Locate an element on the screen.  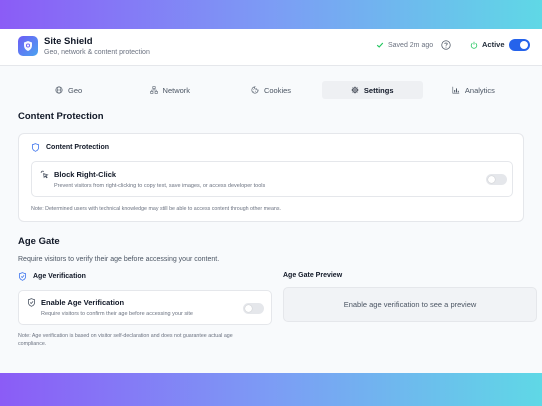
bottom-gradient-band is located at coordinates (271, 389).